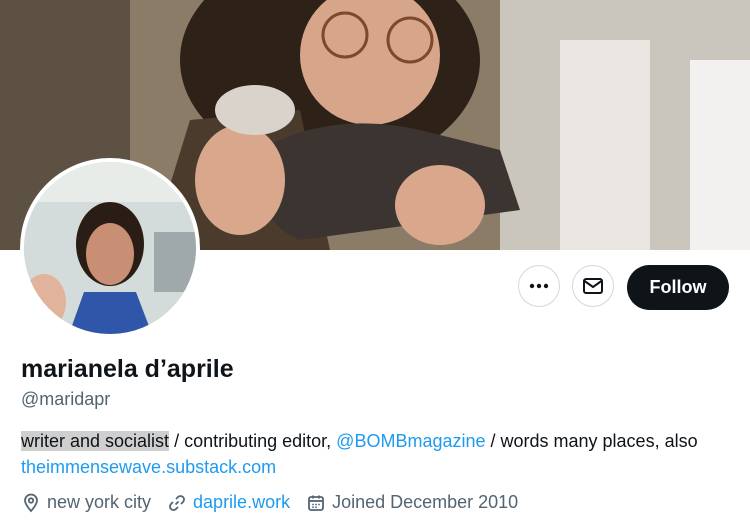 This screenshot has width=750, height=528. I want to click on follow-button: Follow, so click(678, 287).